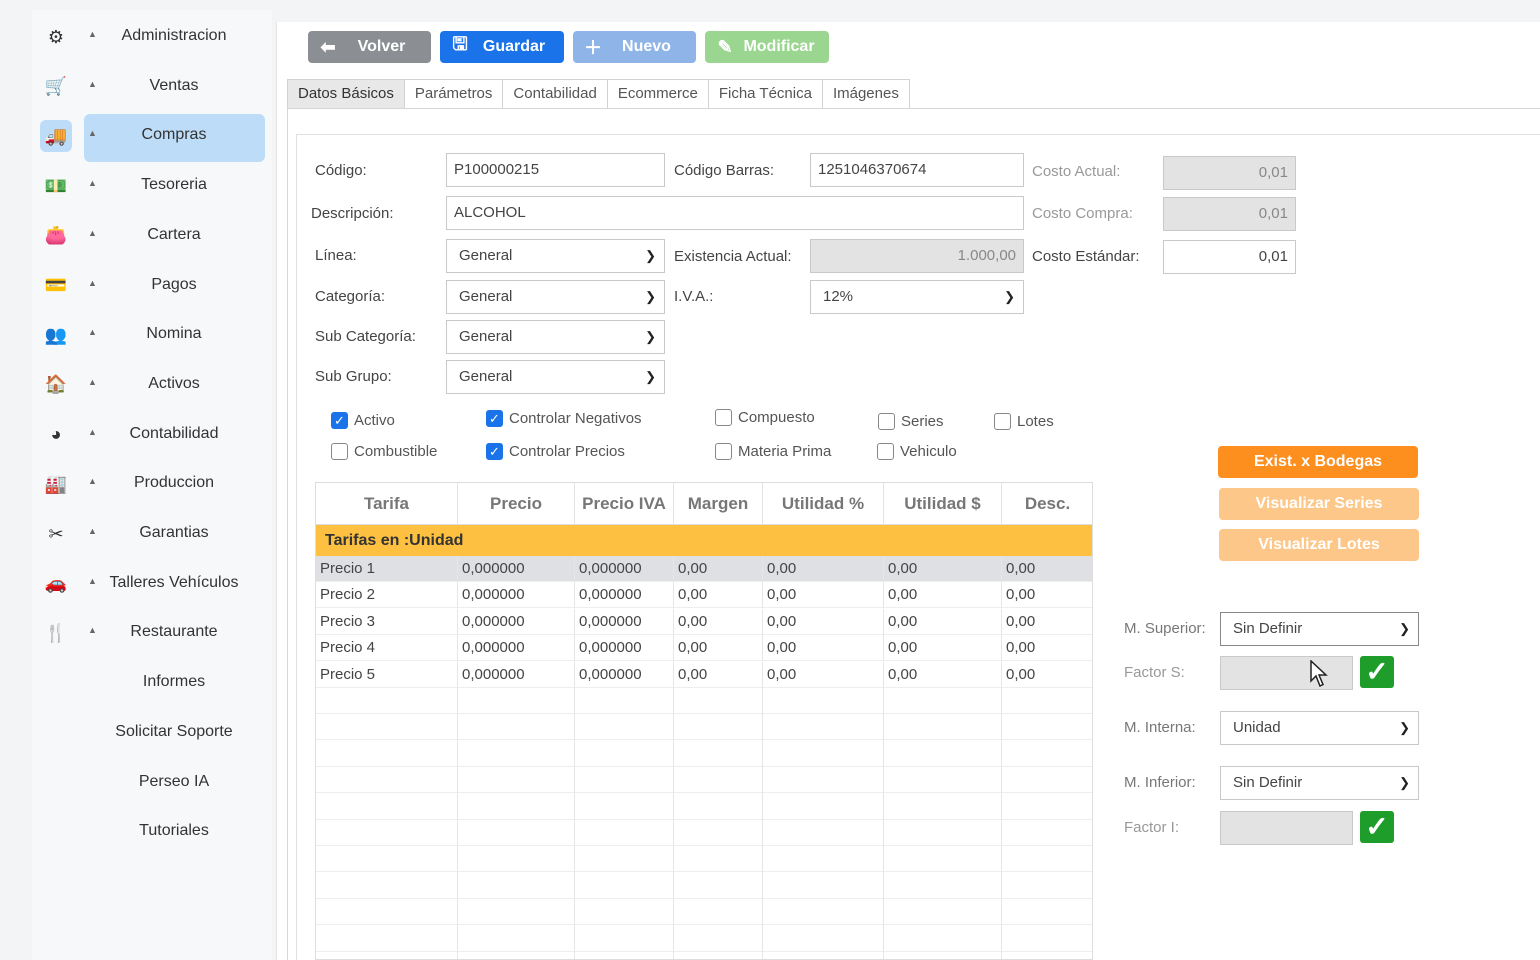 This screenshot has height=960, width=1540. I want to click on sidebar-item-contabilidad: ◕ ▲ Contabilidad, so click(152, 435).